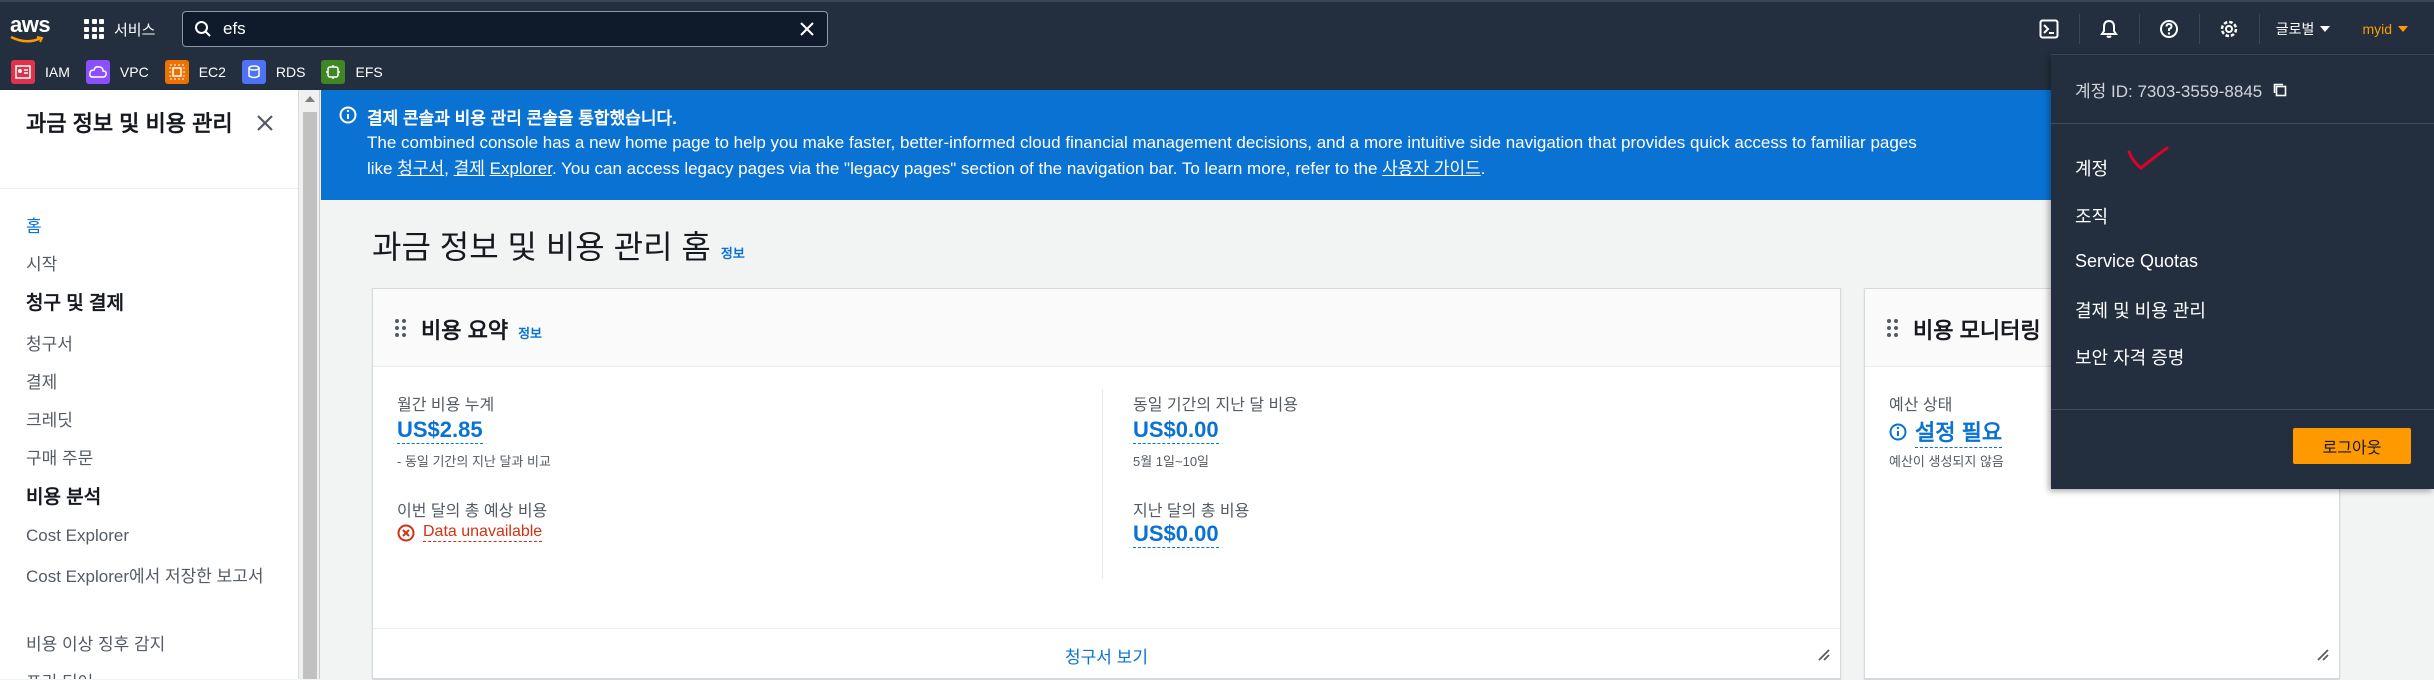  I want to click on aws-smile-icon, so click(27, 39).